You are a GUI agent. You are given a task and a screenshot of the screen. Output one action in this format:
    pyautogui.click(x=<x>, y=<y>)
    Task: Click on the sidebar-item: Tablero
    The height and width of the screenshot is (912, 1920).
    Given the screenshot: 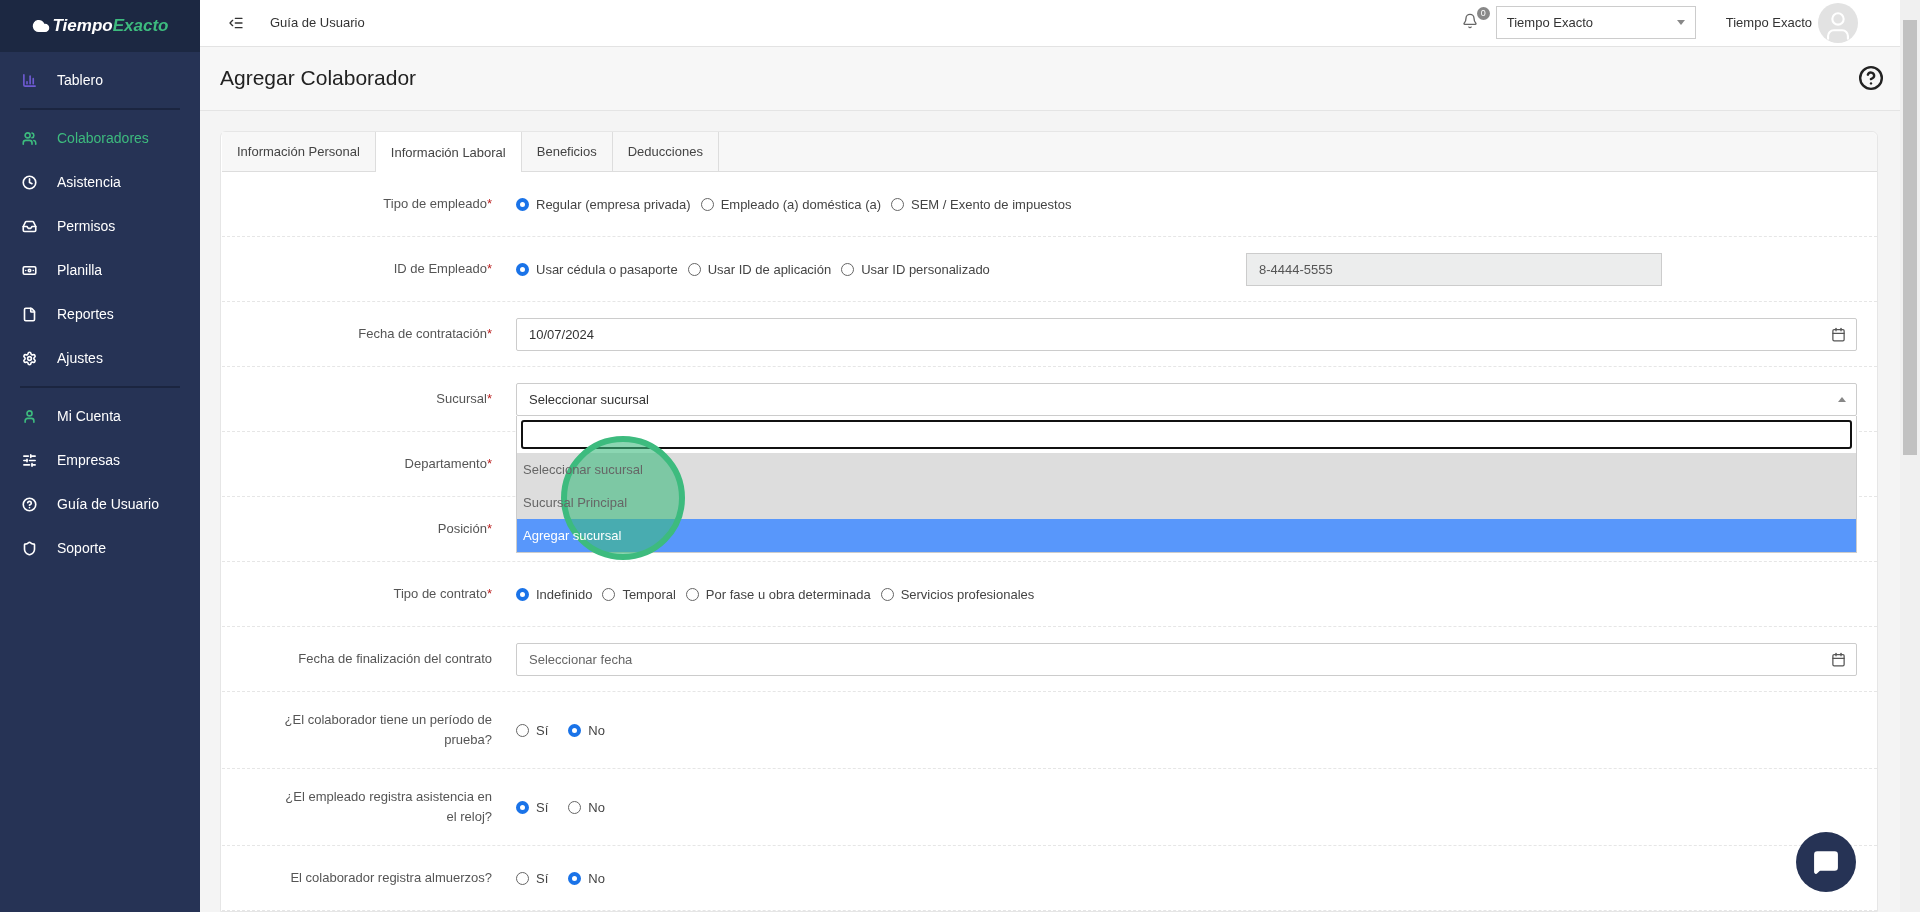 What is the action you would take?
    pyautogui.click(x=100, y=80)
    